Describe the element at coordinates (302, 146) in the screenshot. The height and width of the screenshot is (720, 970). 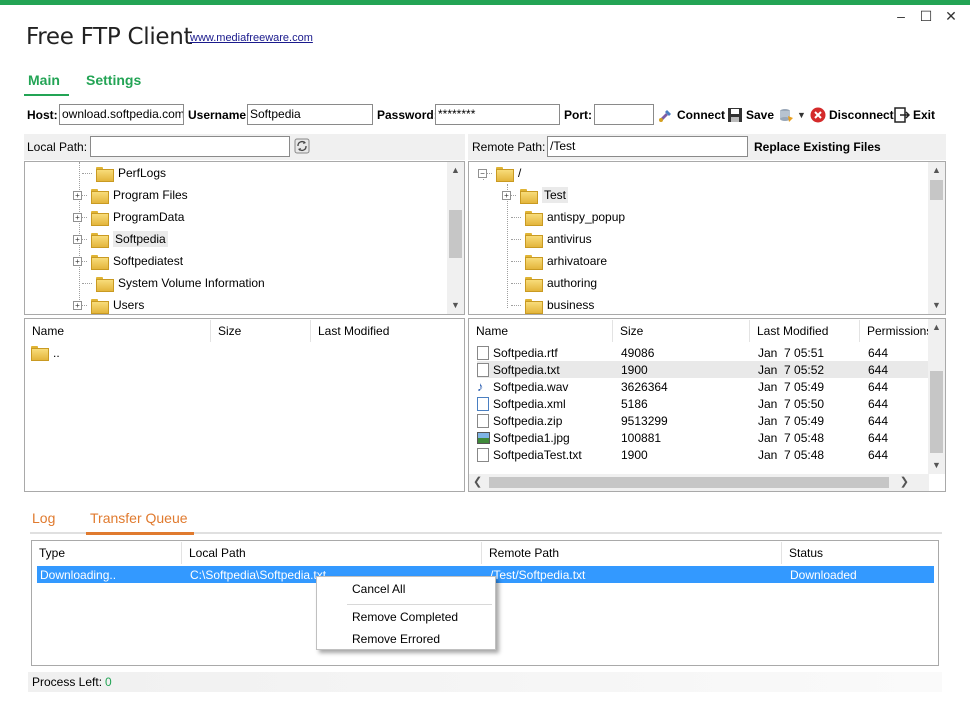
I see `refresh-icon` at that location.